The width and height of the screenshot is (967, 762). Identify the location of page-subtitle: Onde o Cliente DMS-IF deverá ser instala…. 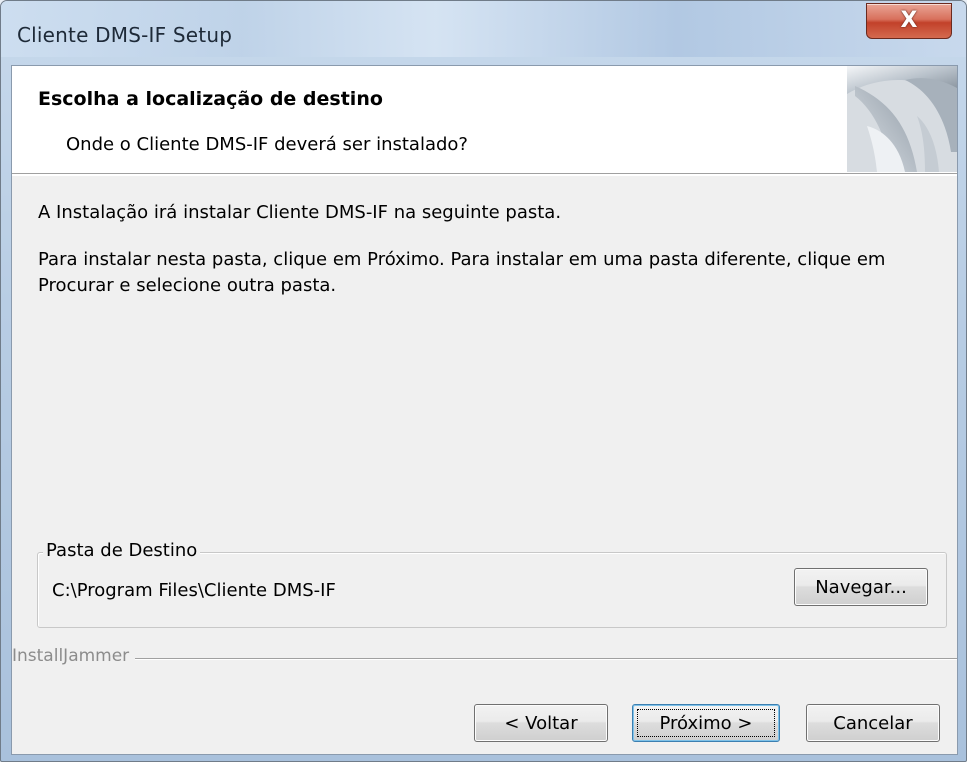
(267, 144).